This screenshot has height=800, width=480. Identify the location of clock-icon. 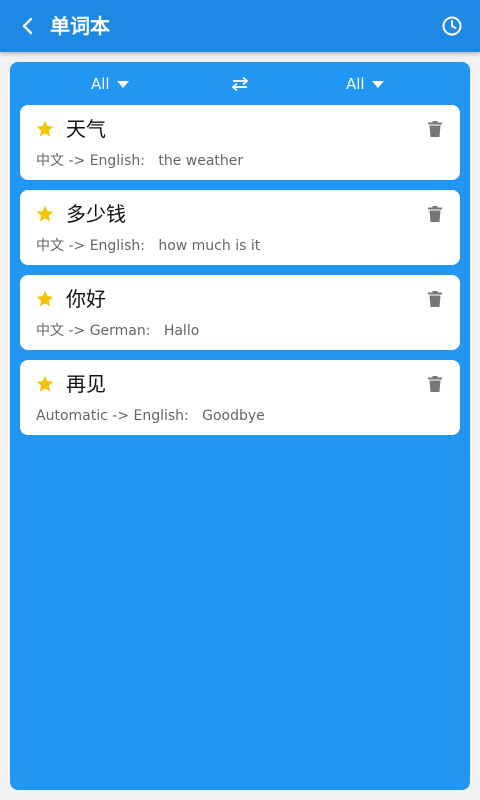
(452, 26).